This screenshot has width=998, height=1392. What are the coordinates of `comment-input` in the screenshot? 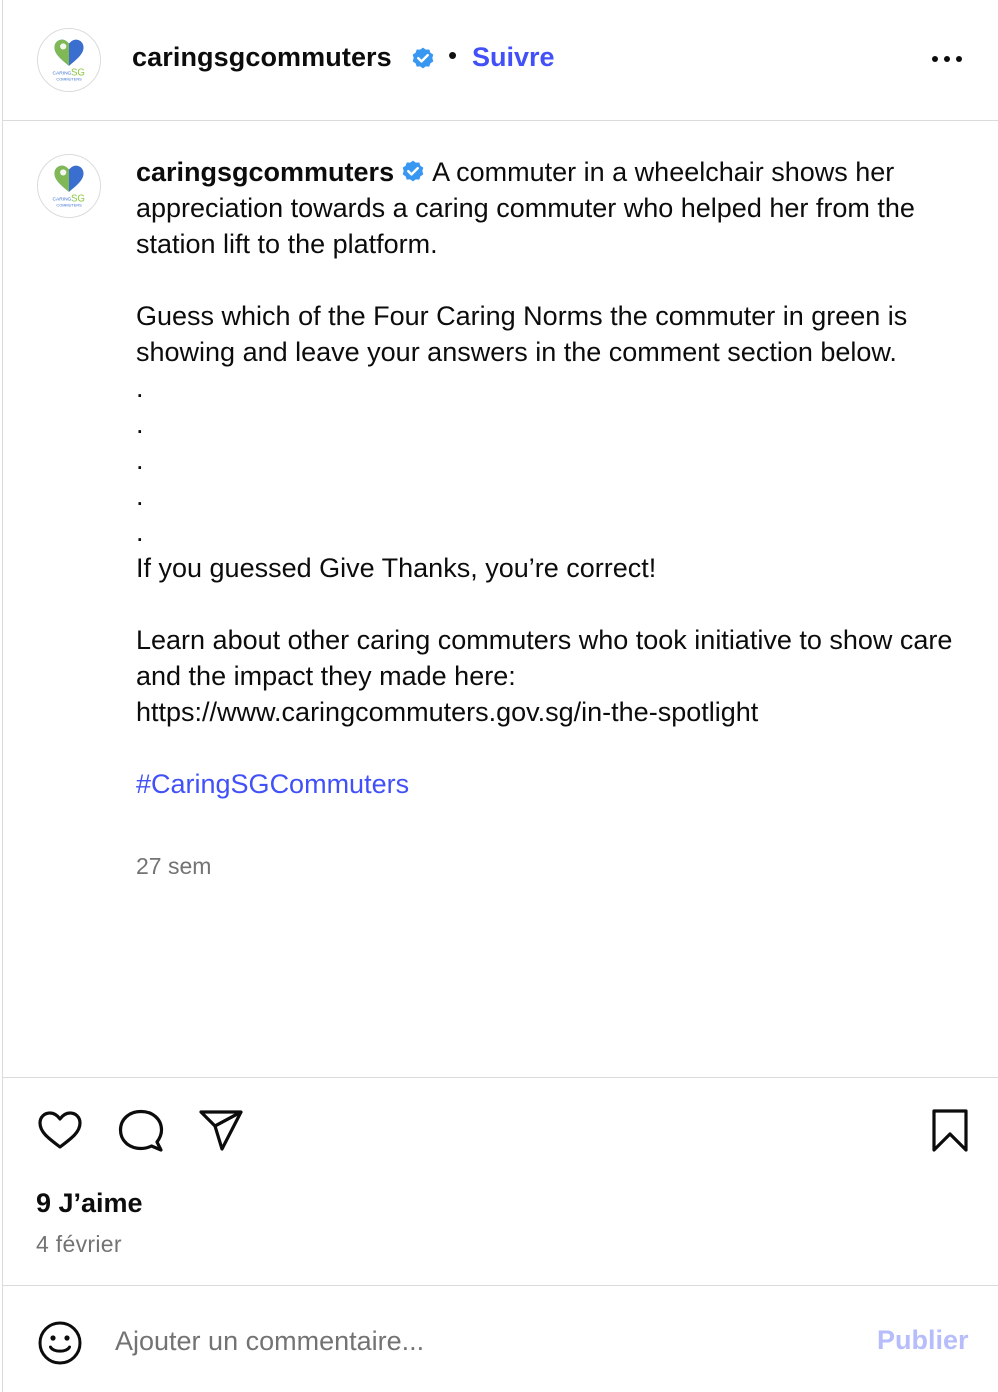 It's located at (465, 1341).